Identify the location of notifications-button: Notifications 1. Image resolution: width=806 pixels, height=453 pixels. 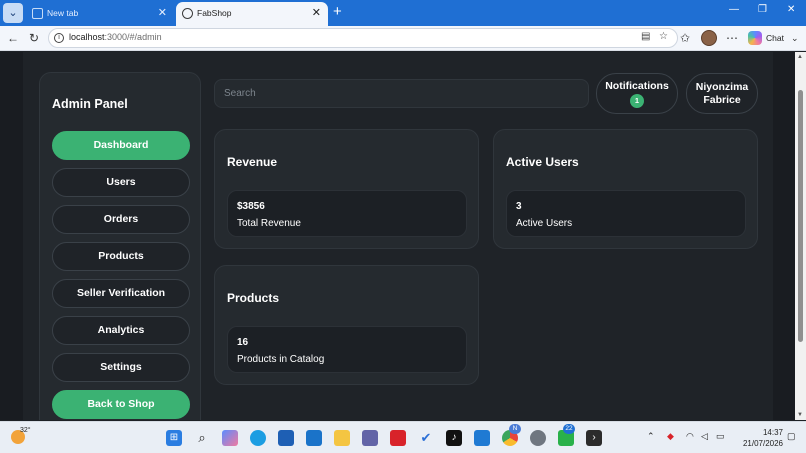
(637, 93).